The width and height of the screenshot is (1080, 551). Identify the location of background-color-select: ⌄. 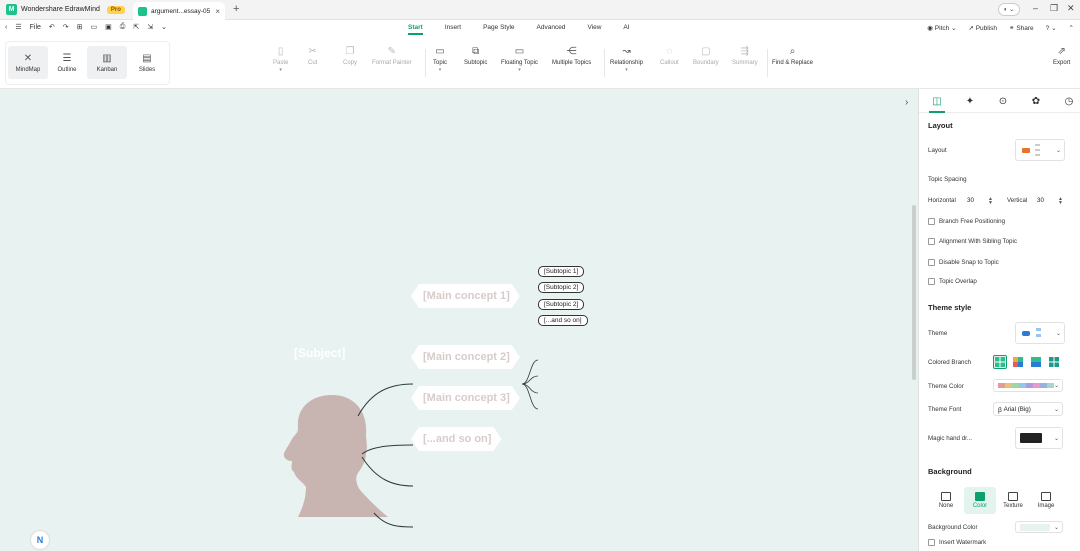
(1039, 527).